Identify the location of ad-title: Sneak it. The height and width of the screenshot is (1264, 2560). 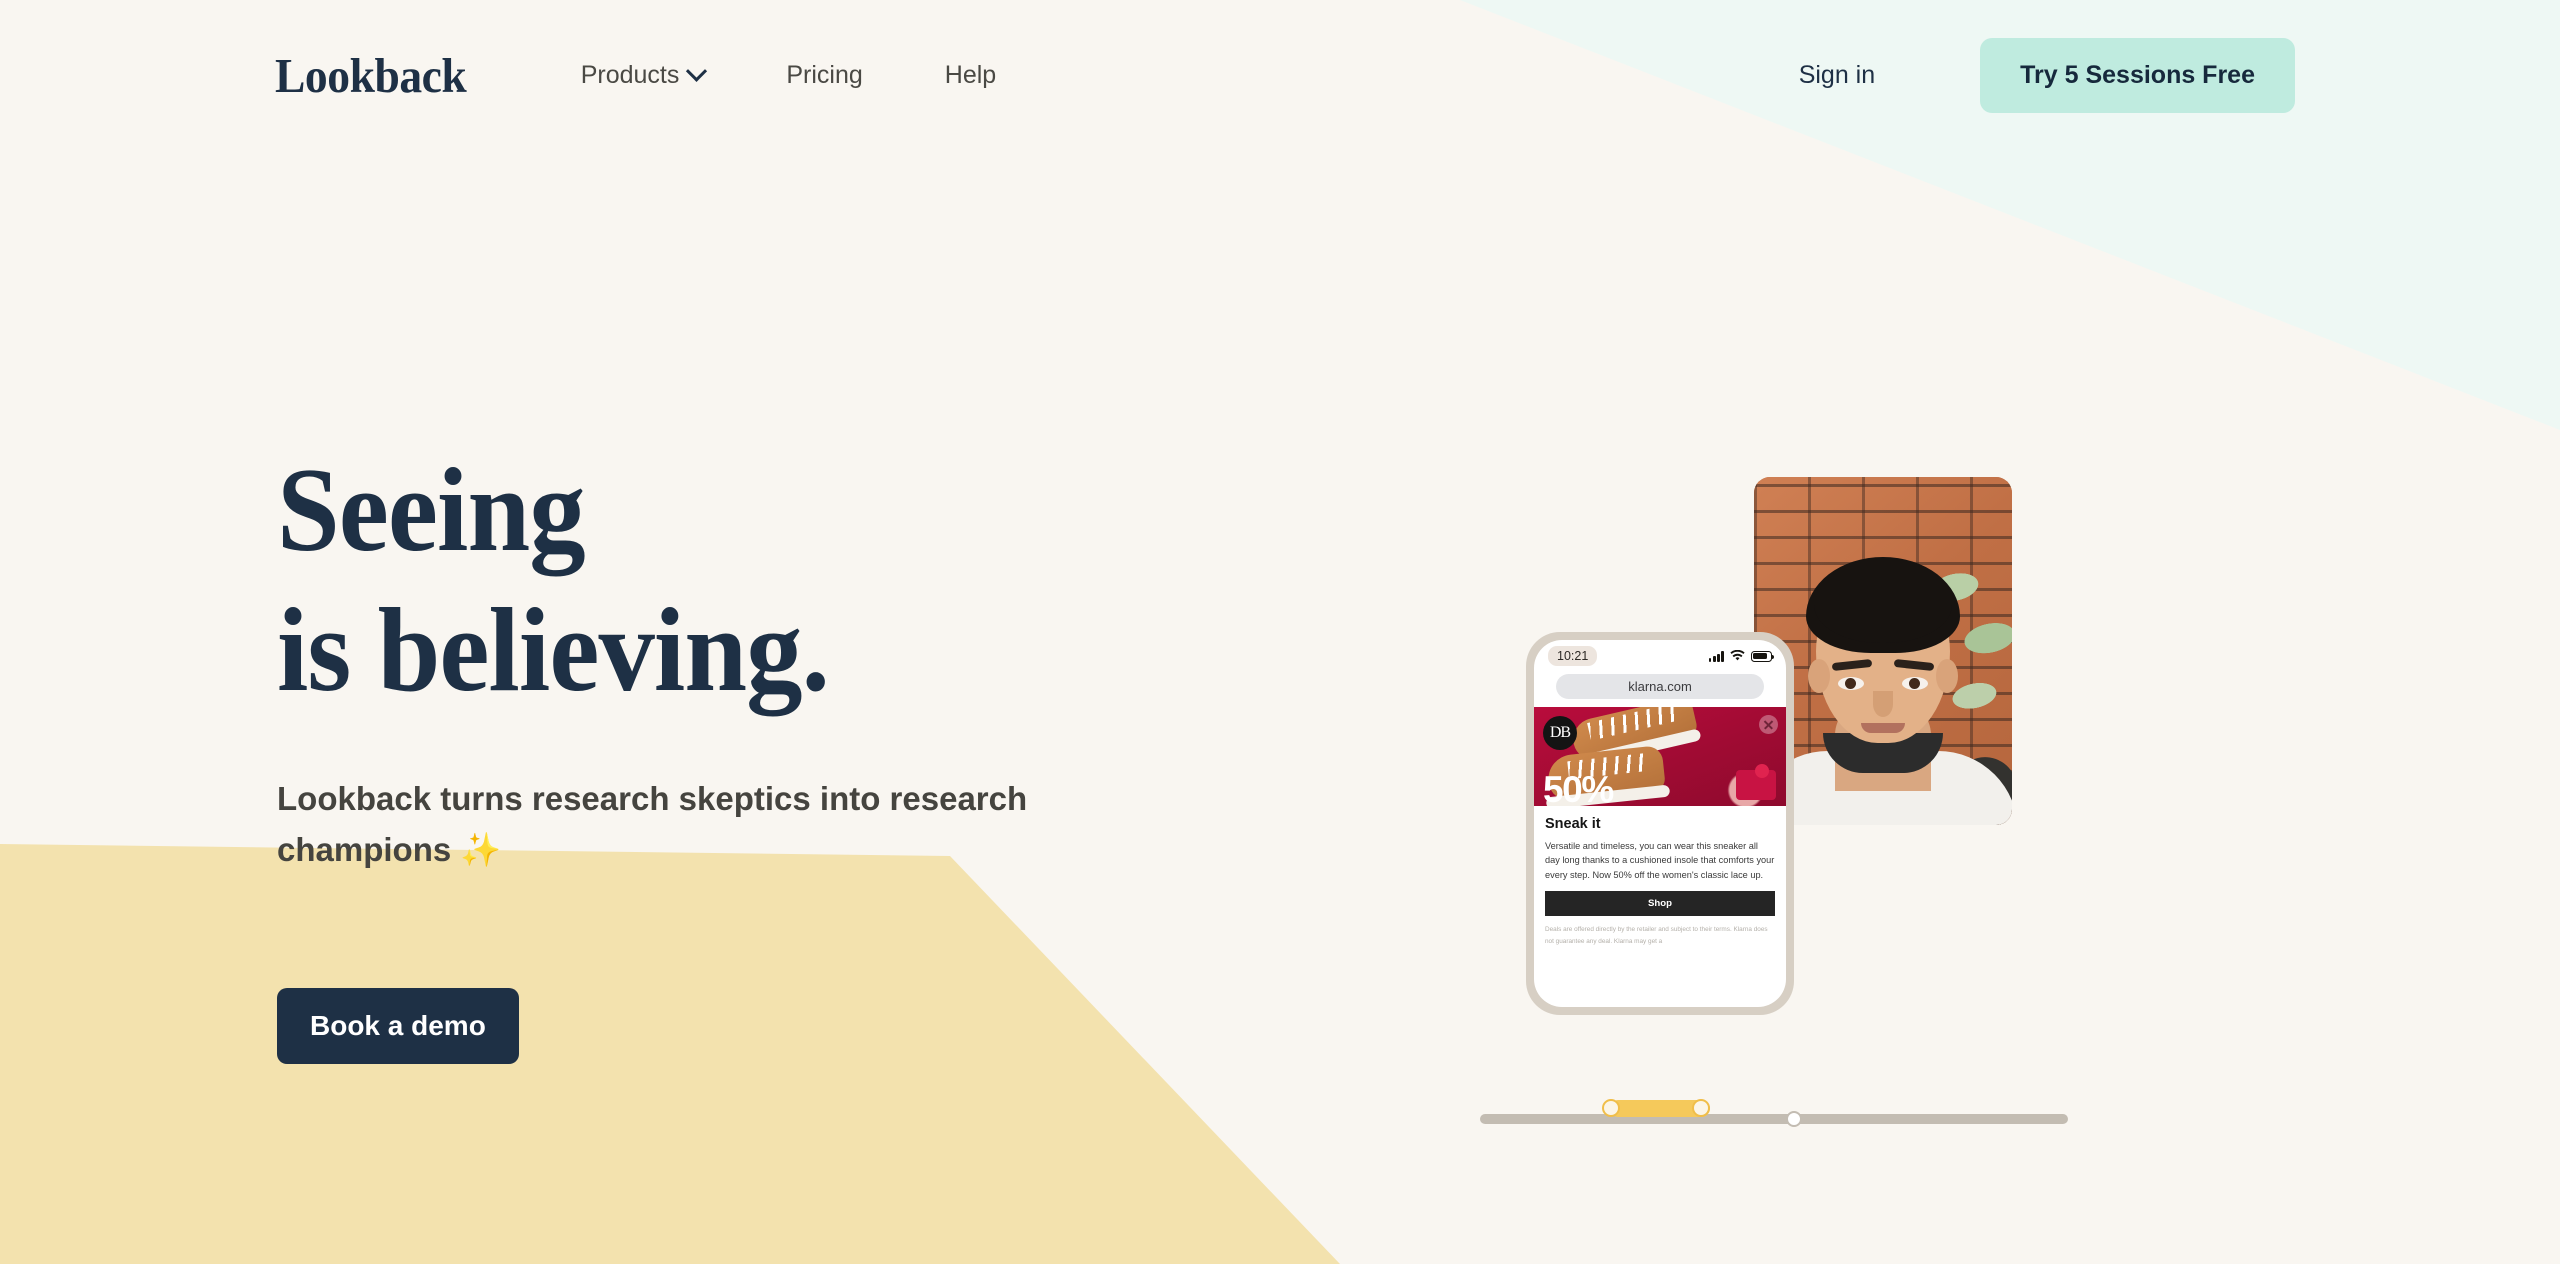
(1573, 824).